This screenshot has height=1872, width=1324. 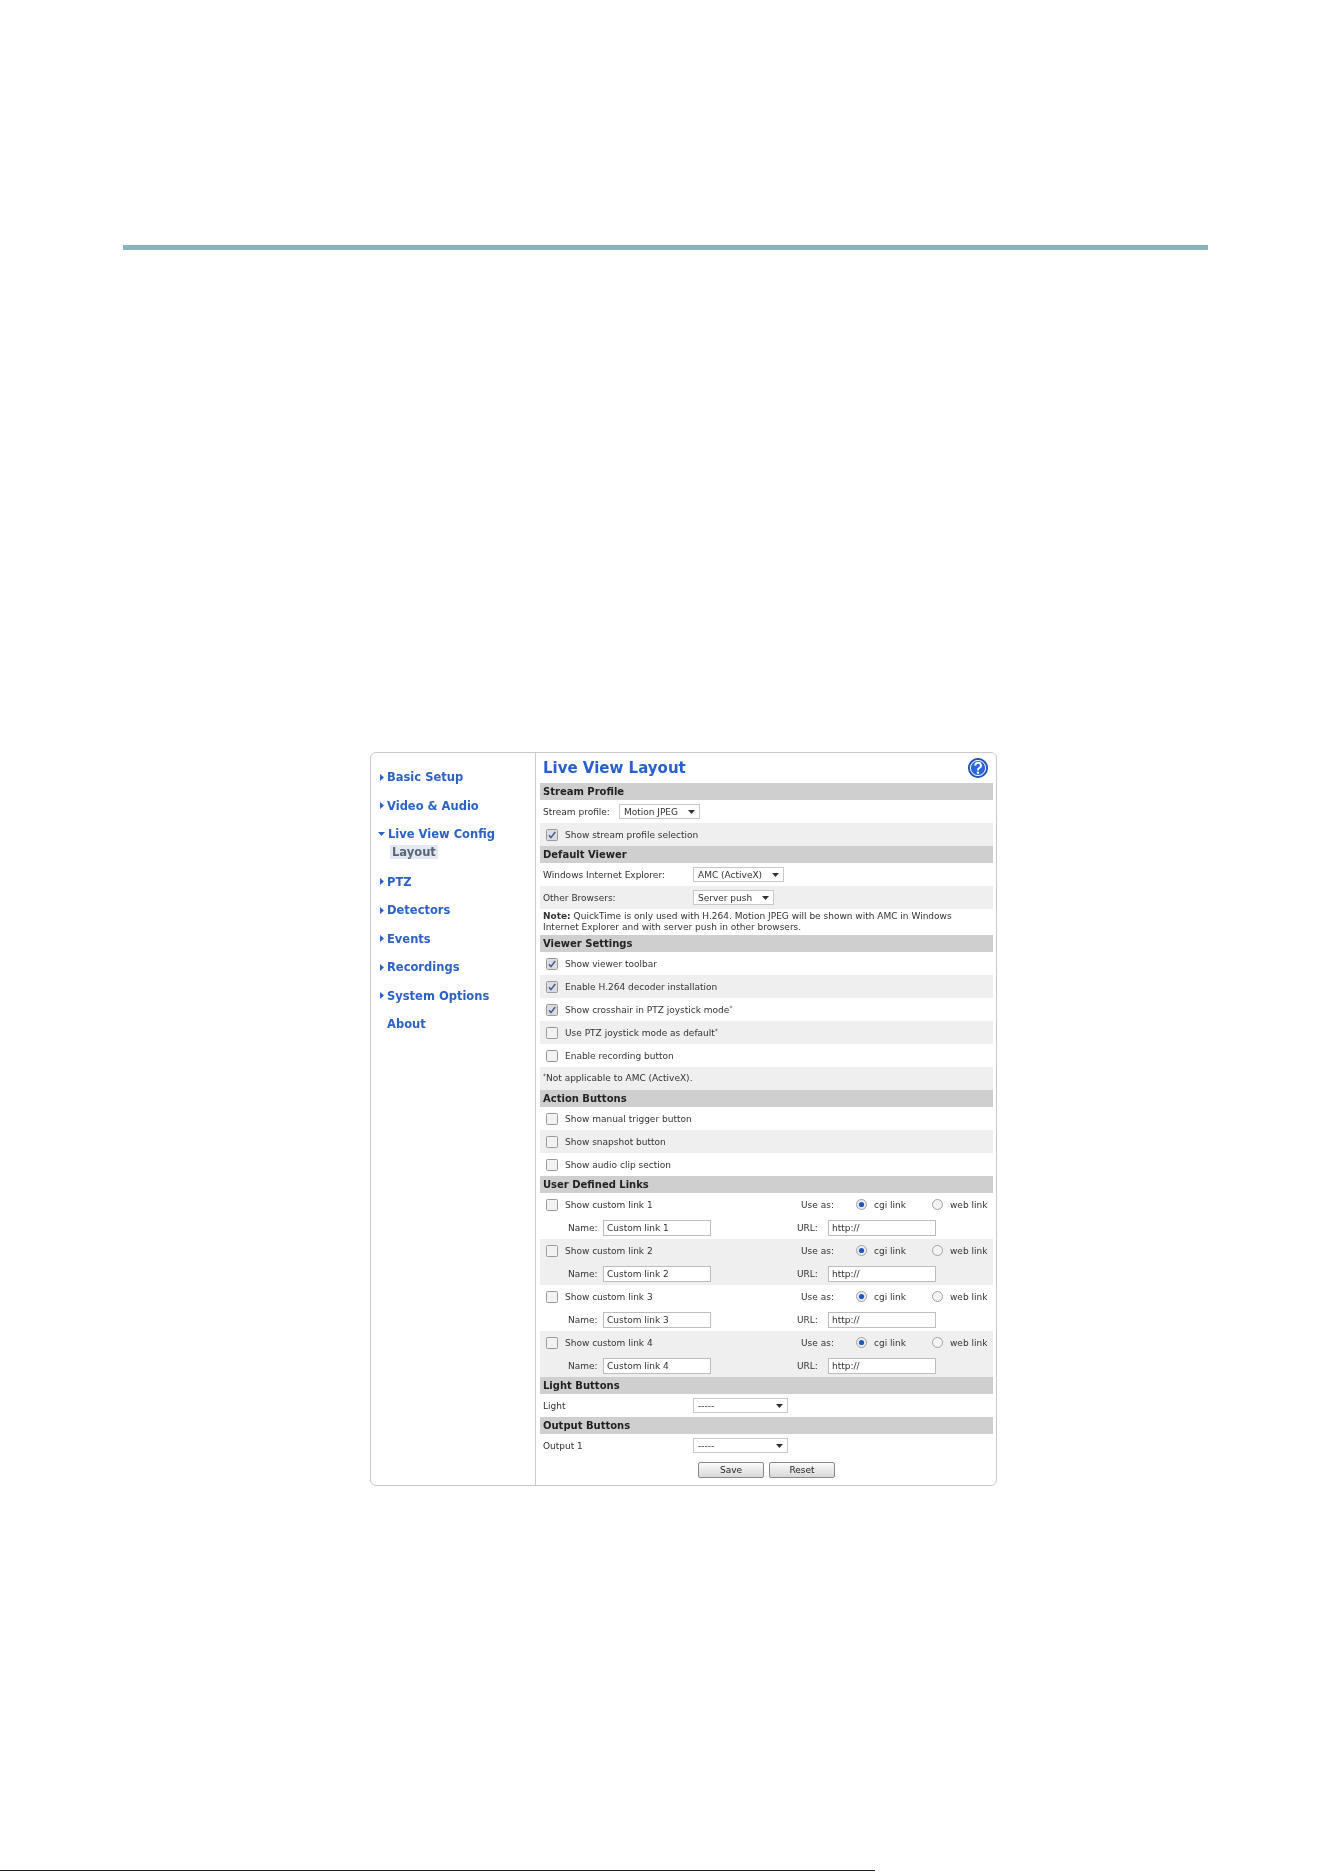 I want to click on text-field: Custom link 4, so click(x=657, y=1365).